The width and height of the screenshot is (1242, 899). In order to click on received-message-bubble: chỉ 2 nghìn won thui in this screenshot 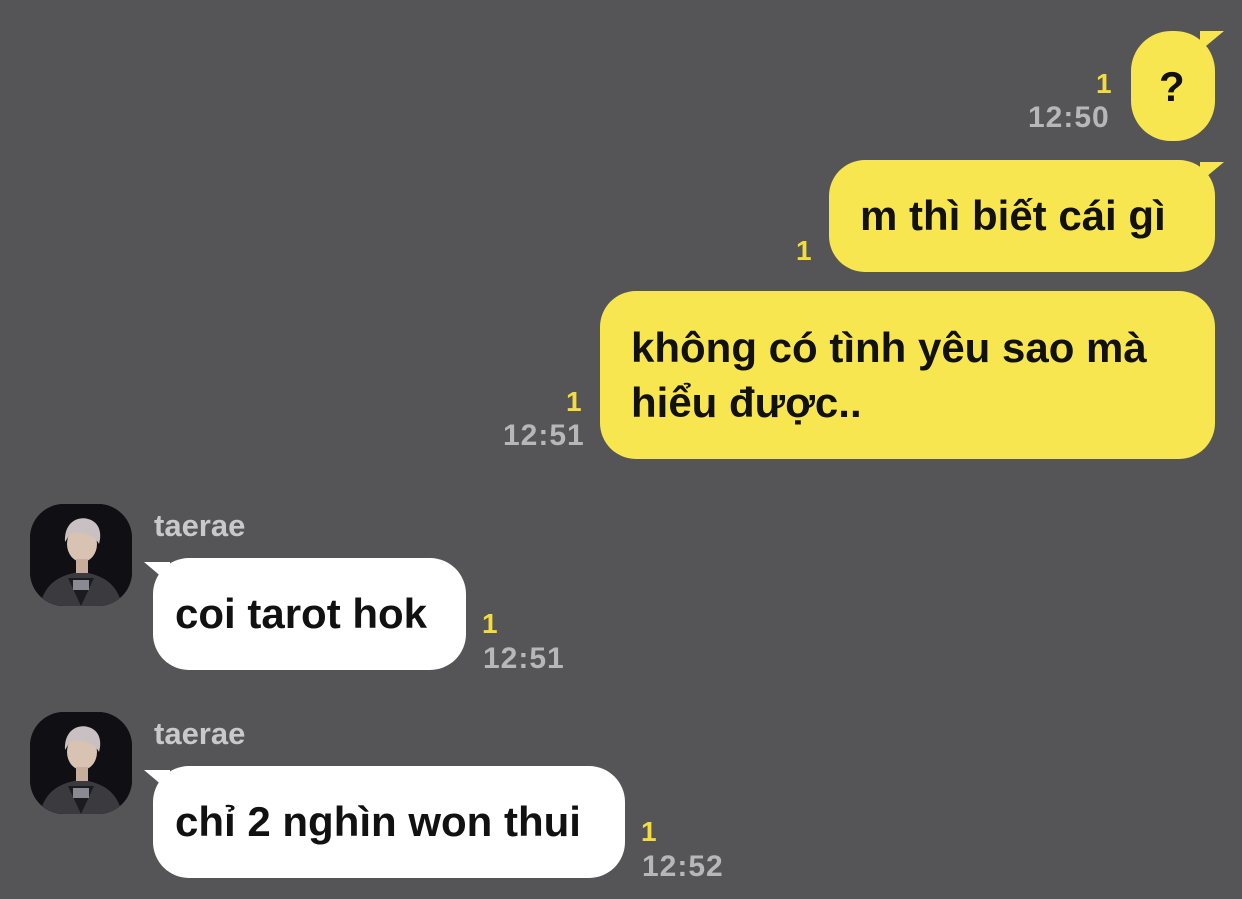, I will do `click(389, 822)`.